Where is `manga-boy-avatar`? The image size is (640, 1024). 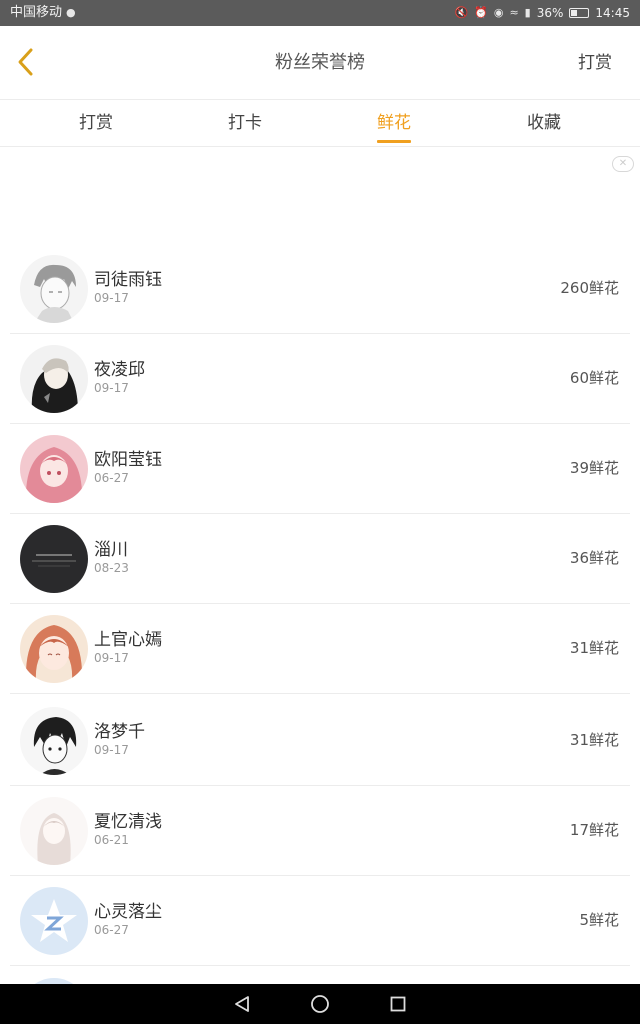
manga-boy-avatar is located at coordinates (54, 741).